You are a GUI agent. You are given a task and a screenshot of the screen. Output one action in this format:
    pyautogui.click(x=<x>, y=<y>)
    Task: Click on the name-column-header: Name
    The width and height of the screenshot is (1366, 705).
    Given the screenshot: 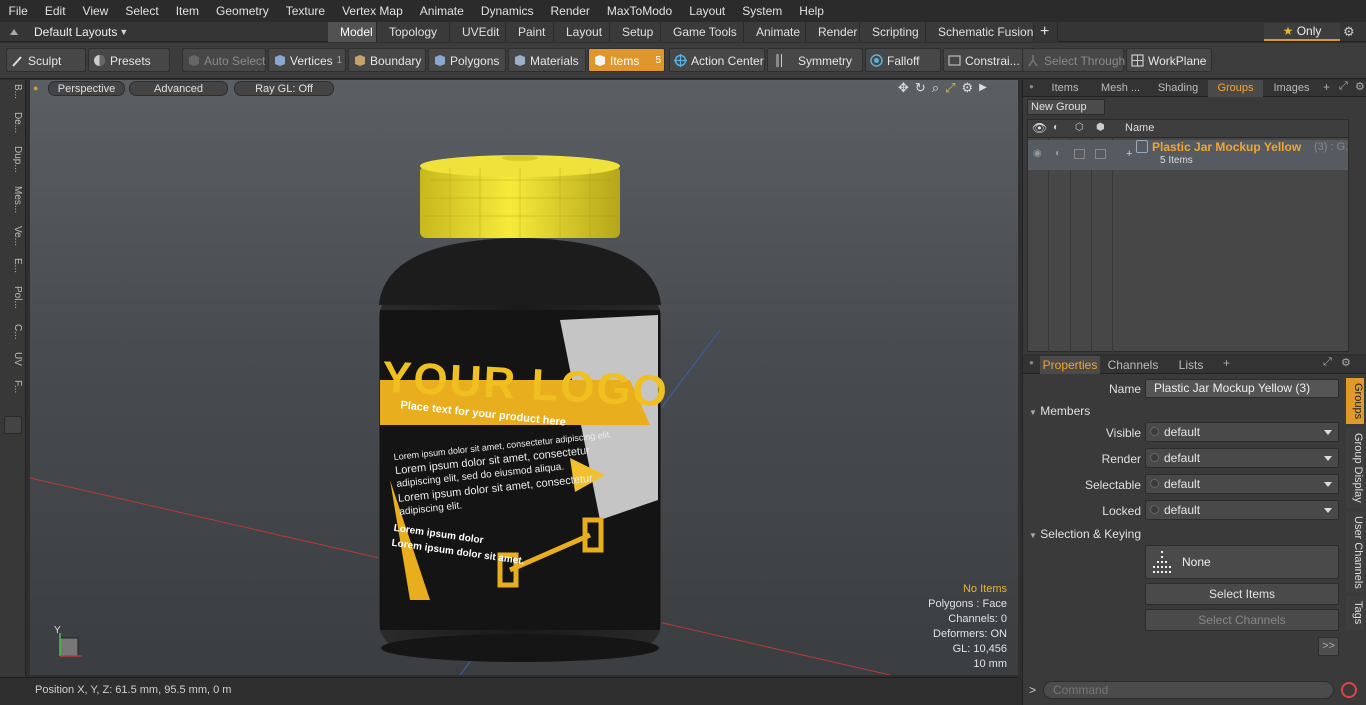 What is the action you would take?
    pyautogui.click(x=1139, y=128)
    